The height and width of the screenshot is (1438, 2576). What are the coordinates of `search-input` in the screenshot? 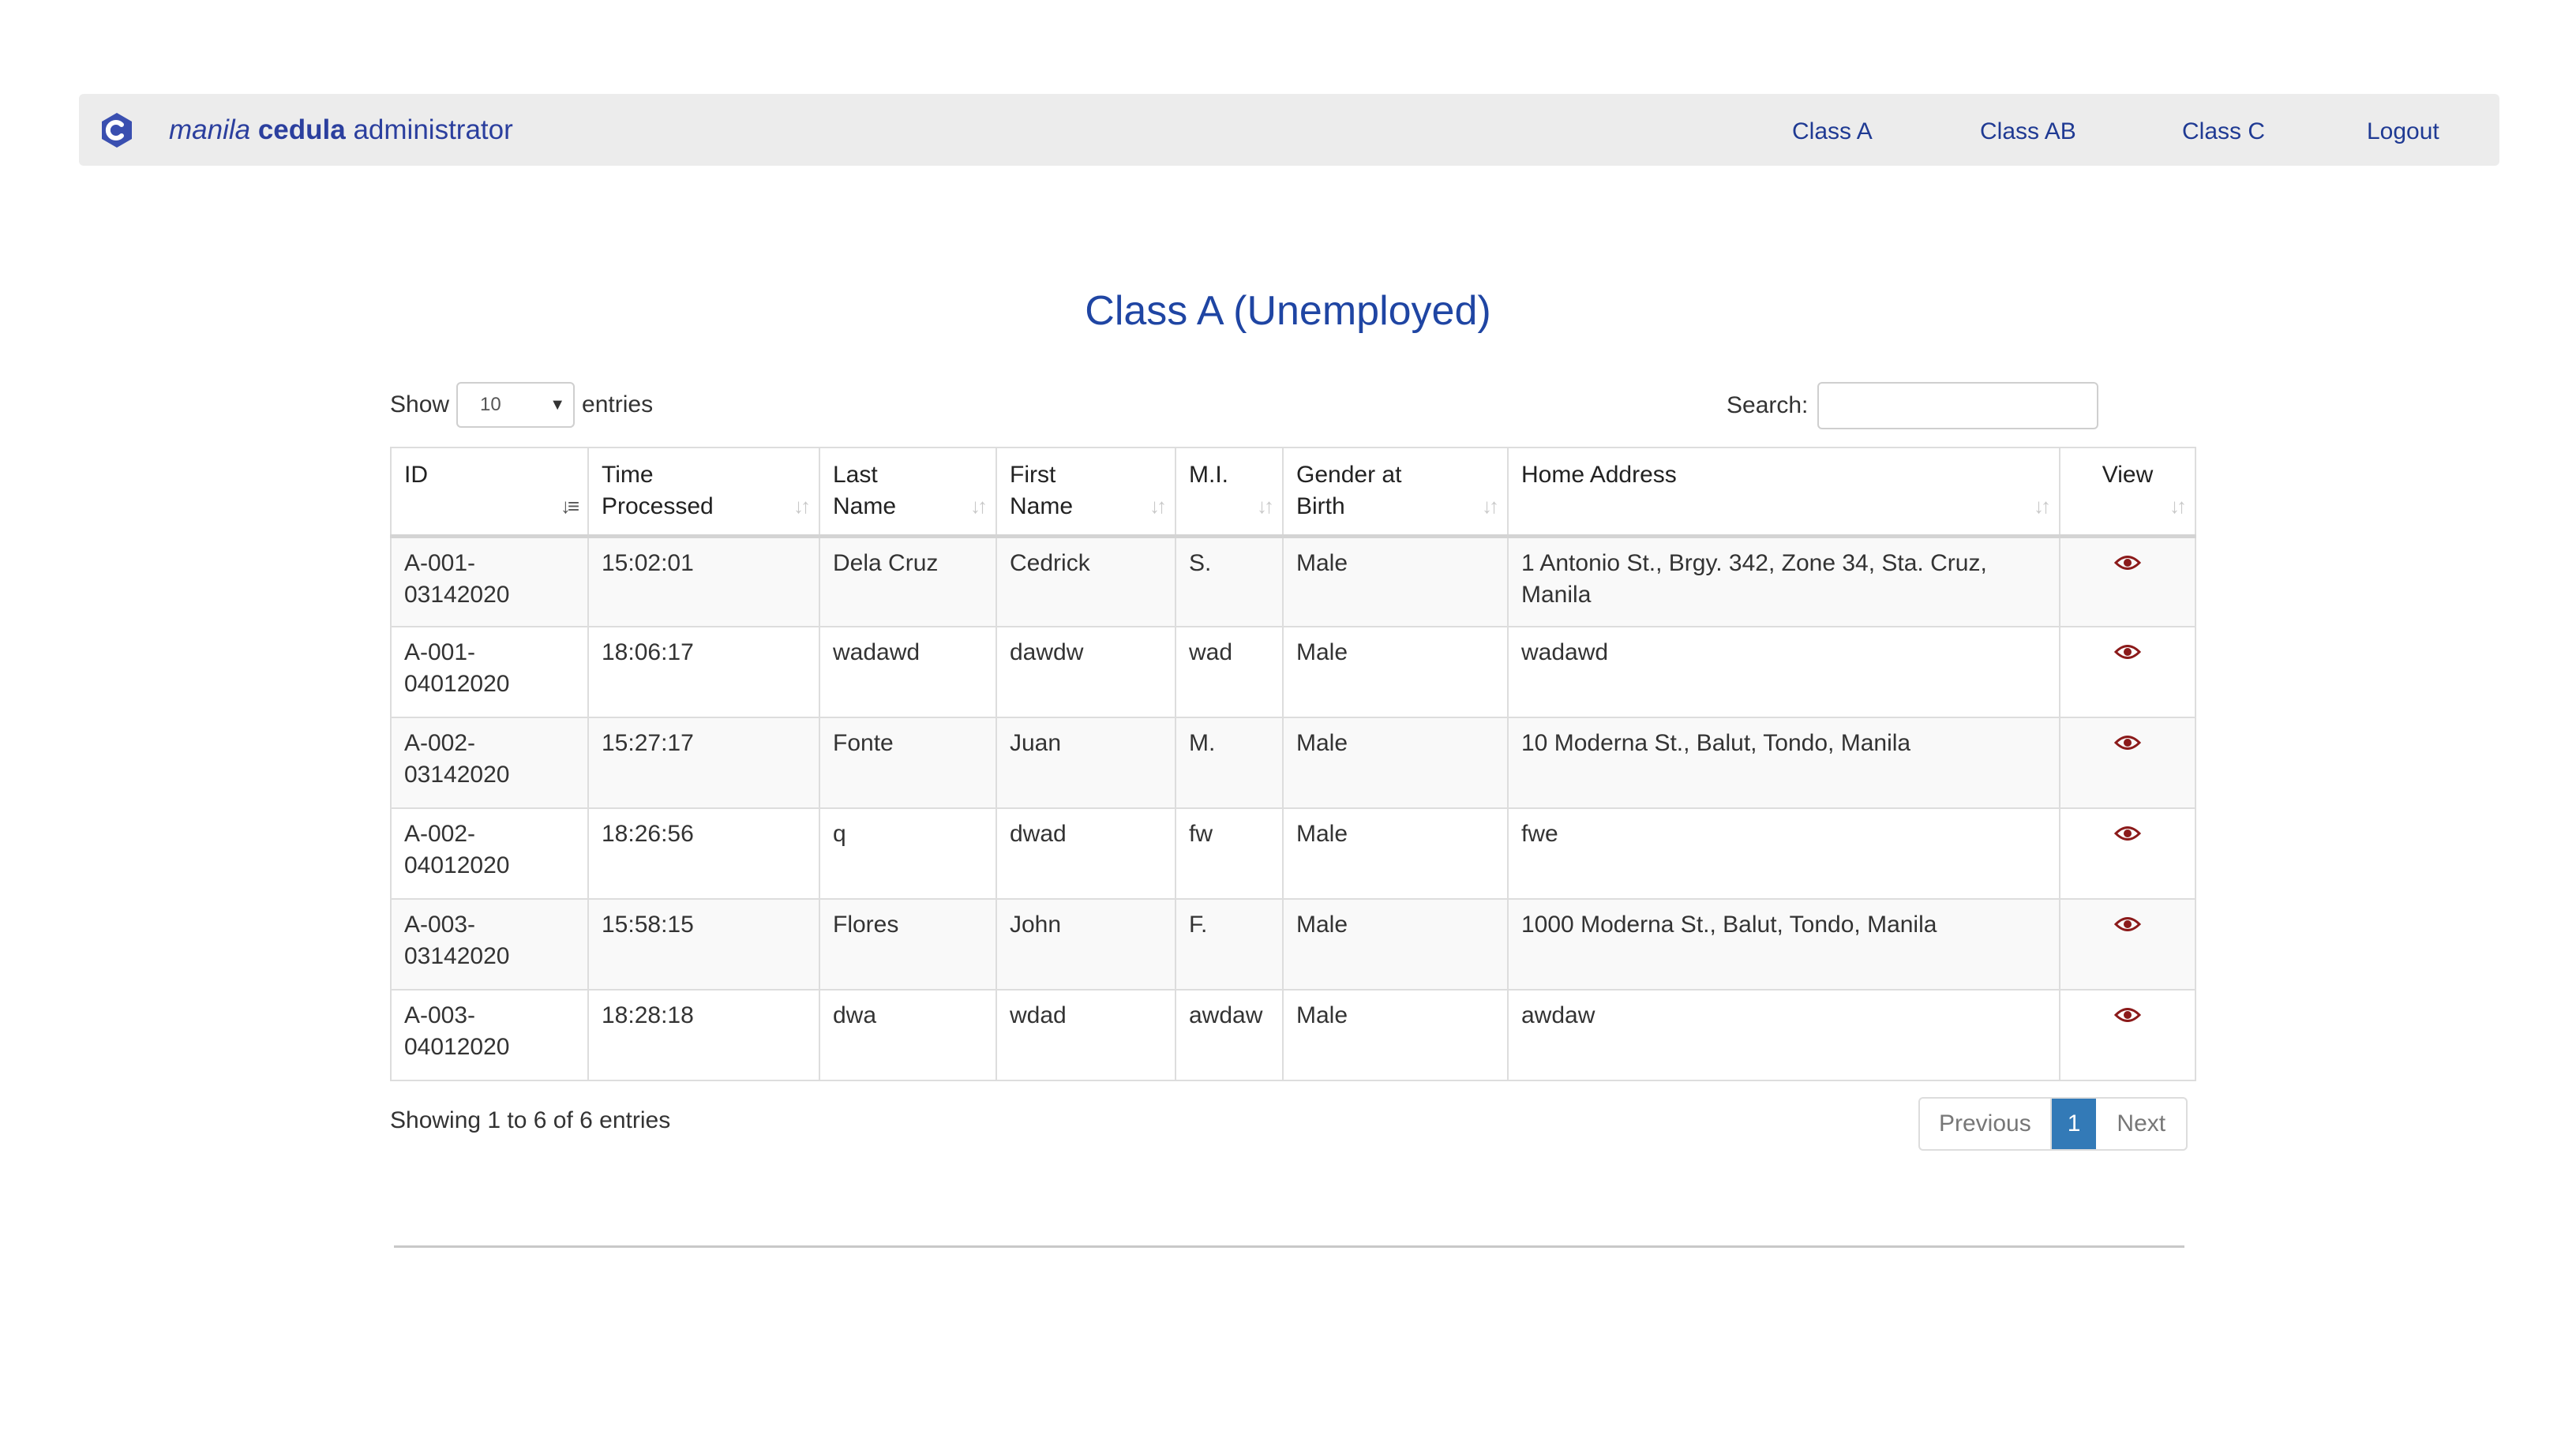 It's located at (1958, 405).